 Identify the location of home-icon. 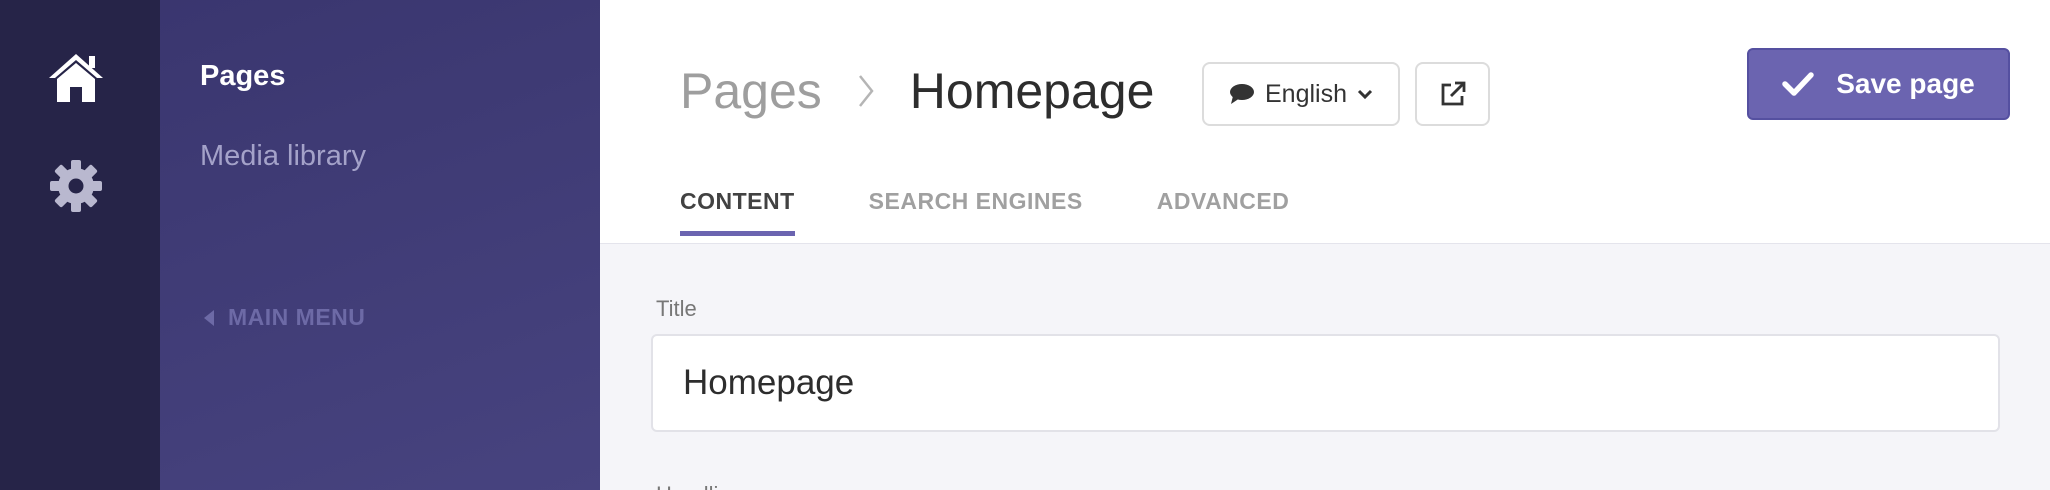
(76, 78).